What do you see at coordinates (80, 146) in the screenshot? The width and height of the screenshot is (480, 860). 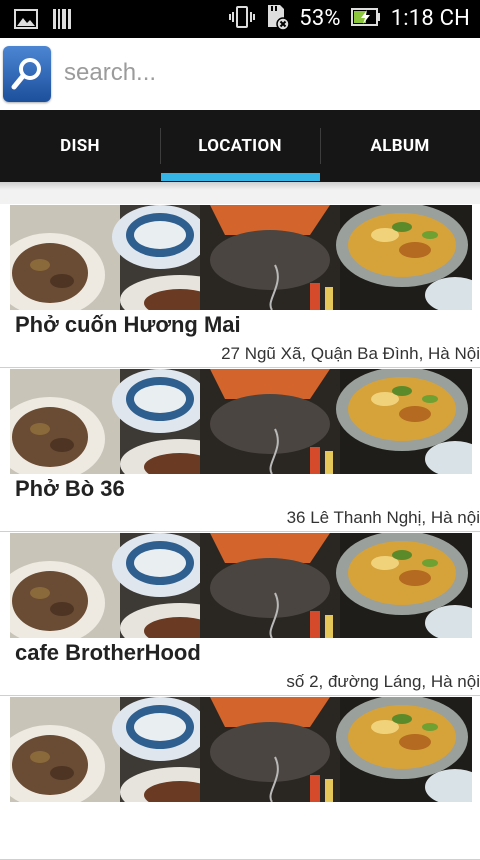 I see `tab-dish: DISH` at bounding box center [80, 146].